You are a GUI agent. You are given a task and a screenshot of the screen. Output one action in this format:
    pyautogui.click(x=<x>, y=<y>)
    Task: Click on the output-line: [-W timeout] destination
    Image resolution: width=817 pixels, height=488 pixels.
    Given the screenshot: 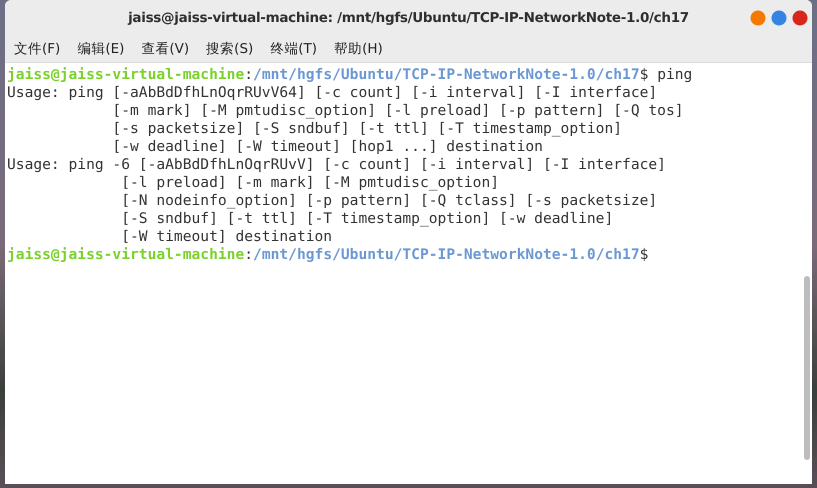 What is the action you would take?
    pyautogui.click(x=226, y=237)
    